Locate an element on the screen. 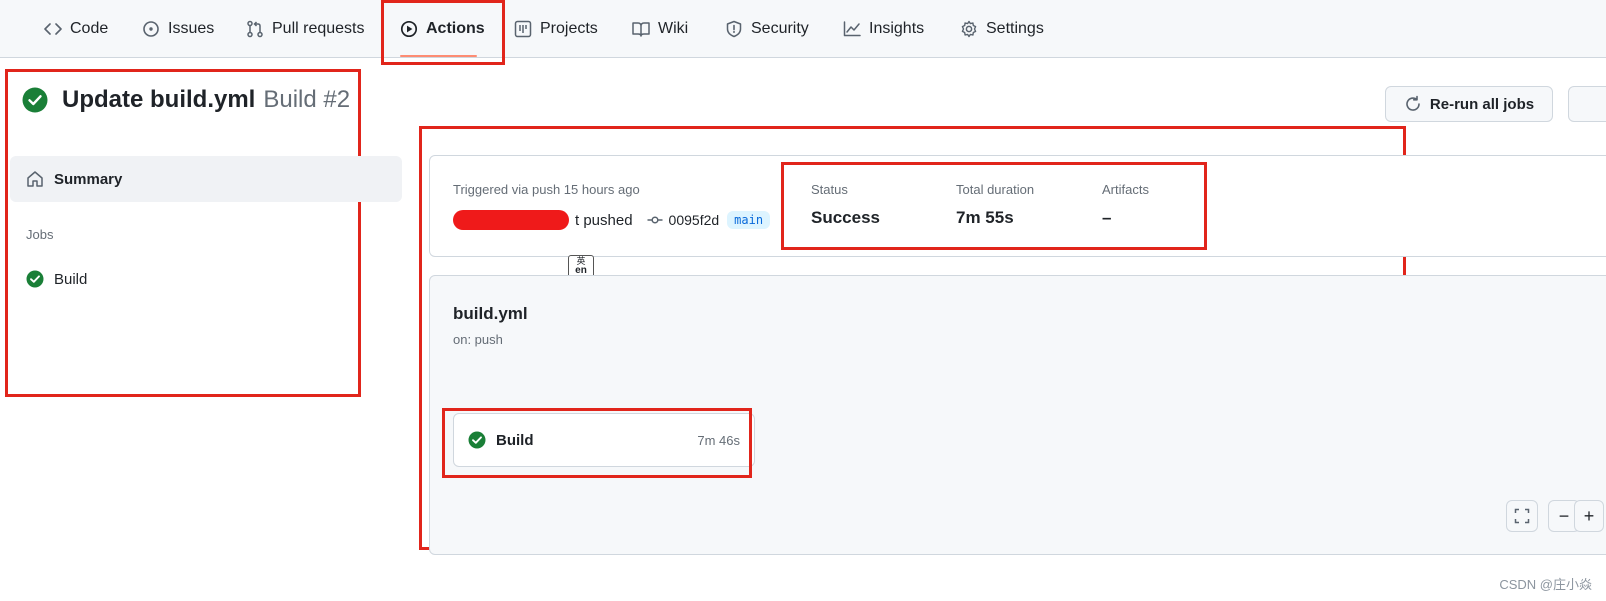  tab-code-label: Code is located at coordinates (89, 28).